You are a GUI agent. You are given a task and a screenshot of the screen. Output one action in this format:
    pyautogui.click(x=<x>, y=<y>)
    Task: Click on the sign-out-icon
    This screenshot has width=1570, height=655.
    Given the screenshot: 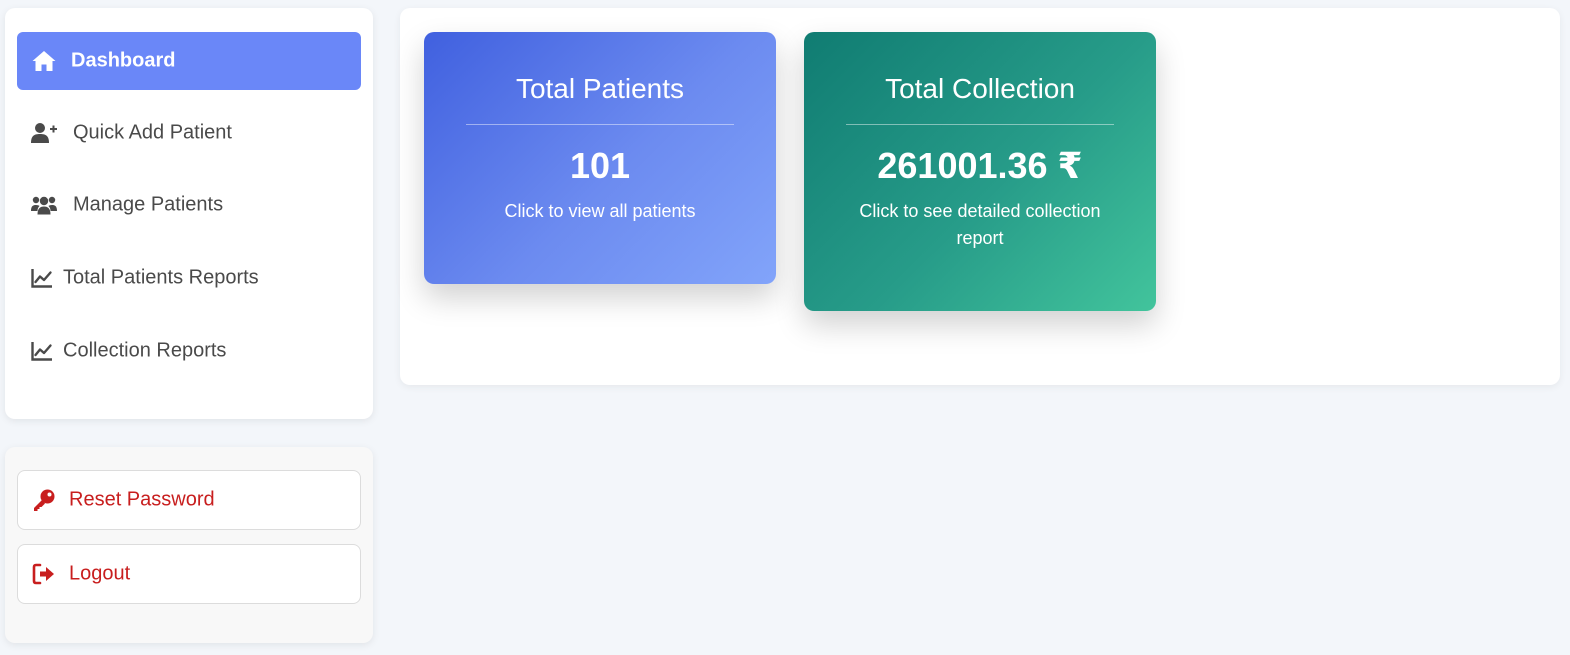 What is the action you would take?
    pyautogui.click(x=44, y=574)
    